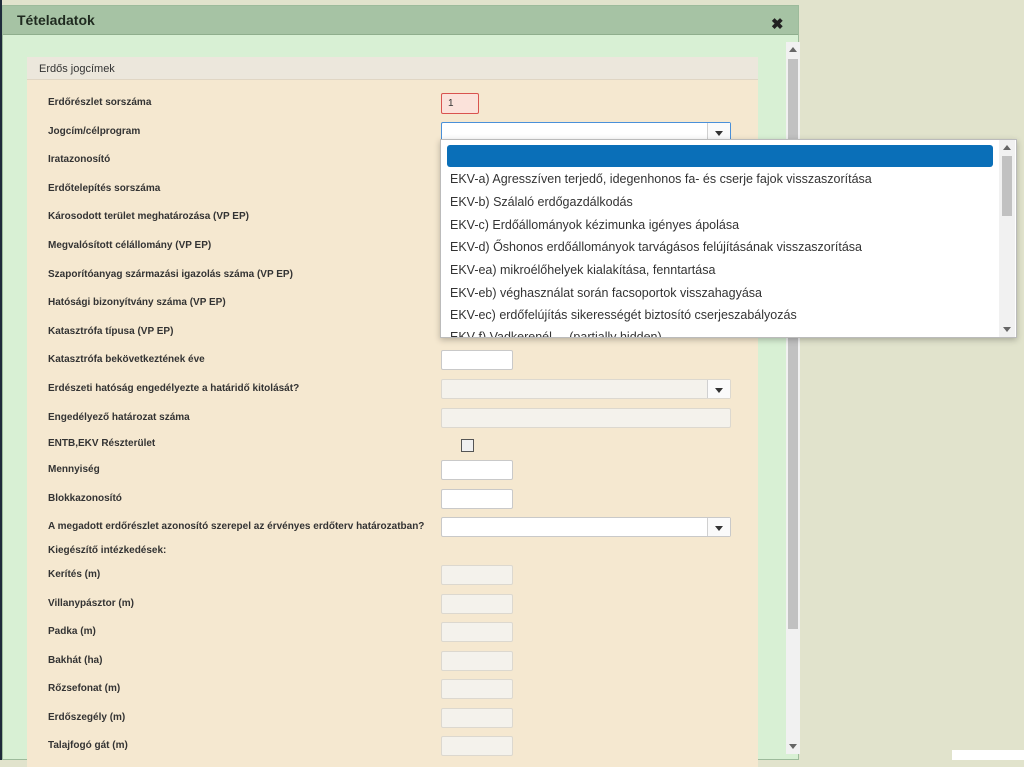 The height and width of the screenshot is (767, 1024). I want to click on row-engedelyezo-hatarozat: Engedélyező határozat száma, so click(398, 420).